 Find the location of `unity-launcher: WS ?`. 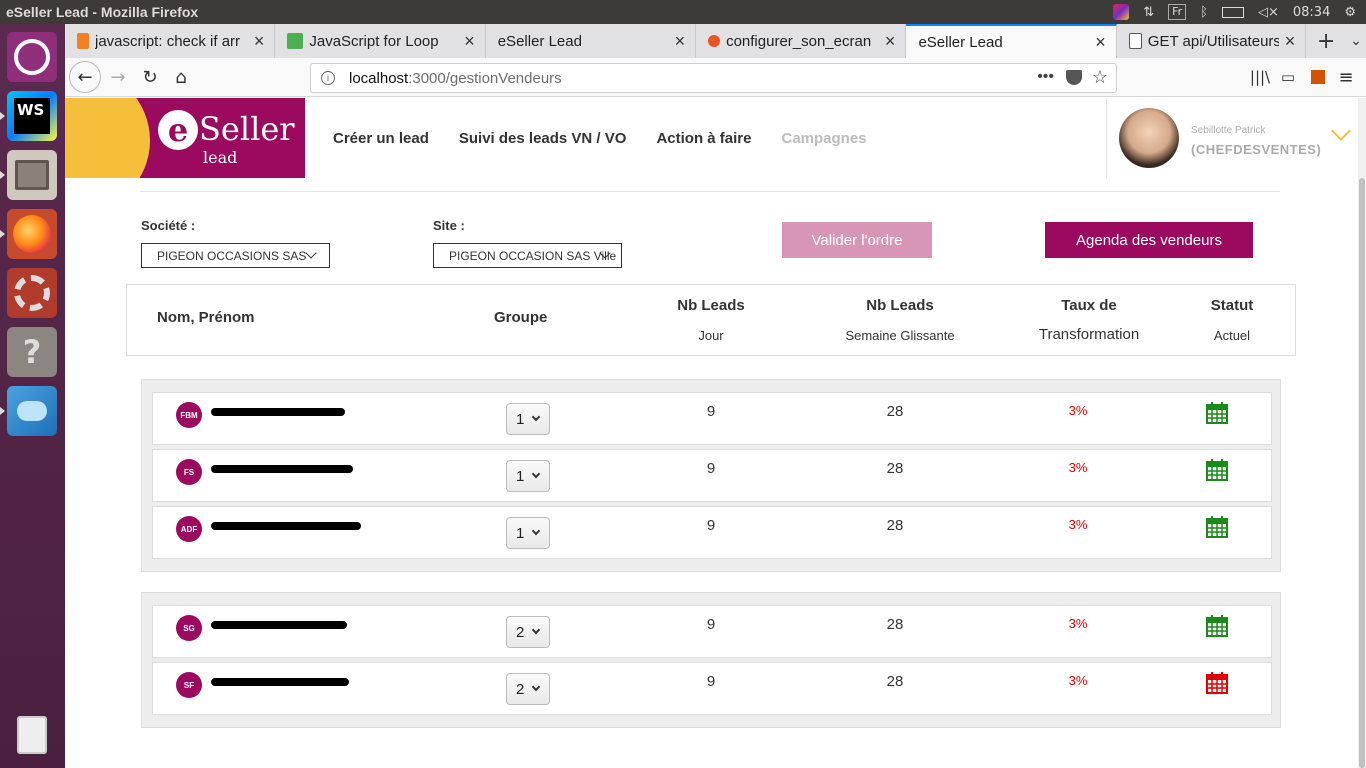

unity-launcher: WS ? is located at coordinates (32, 396).